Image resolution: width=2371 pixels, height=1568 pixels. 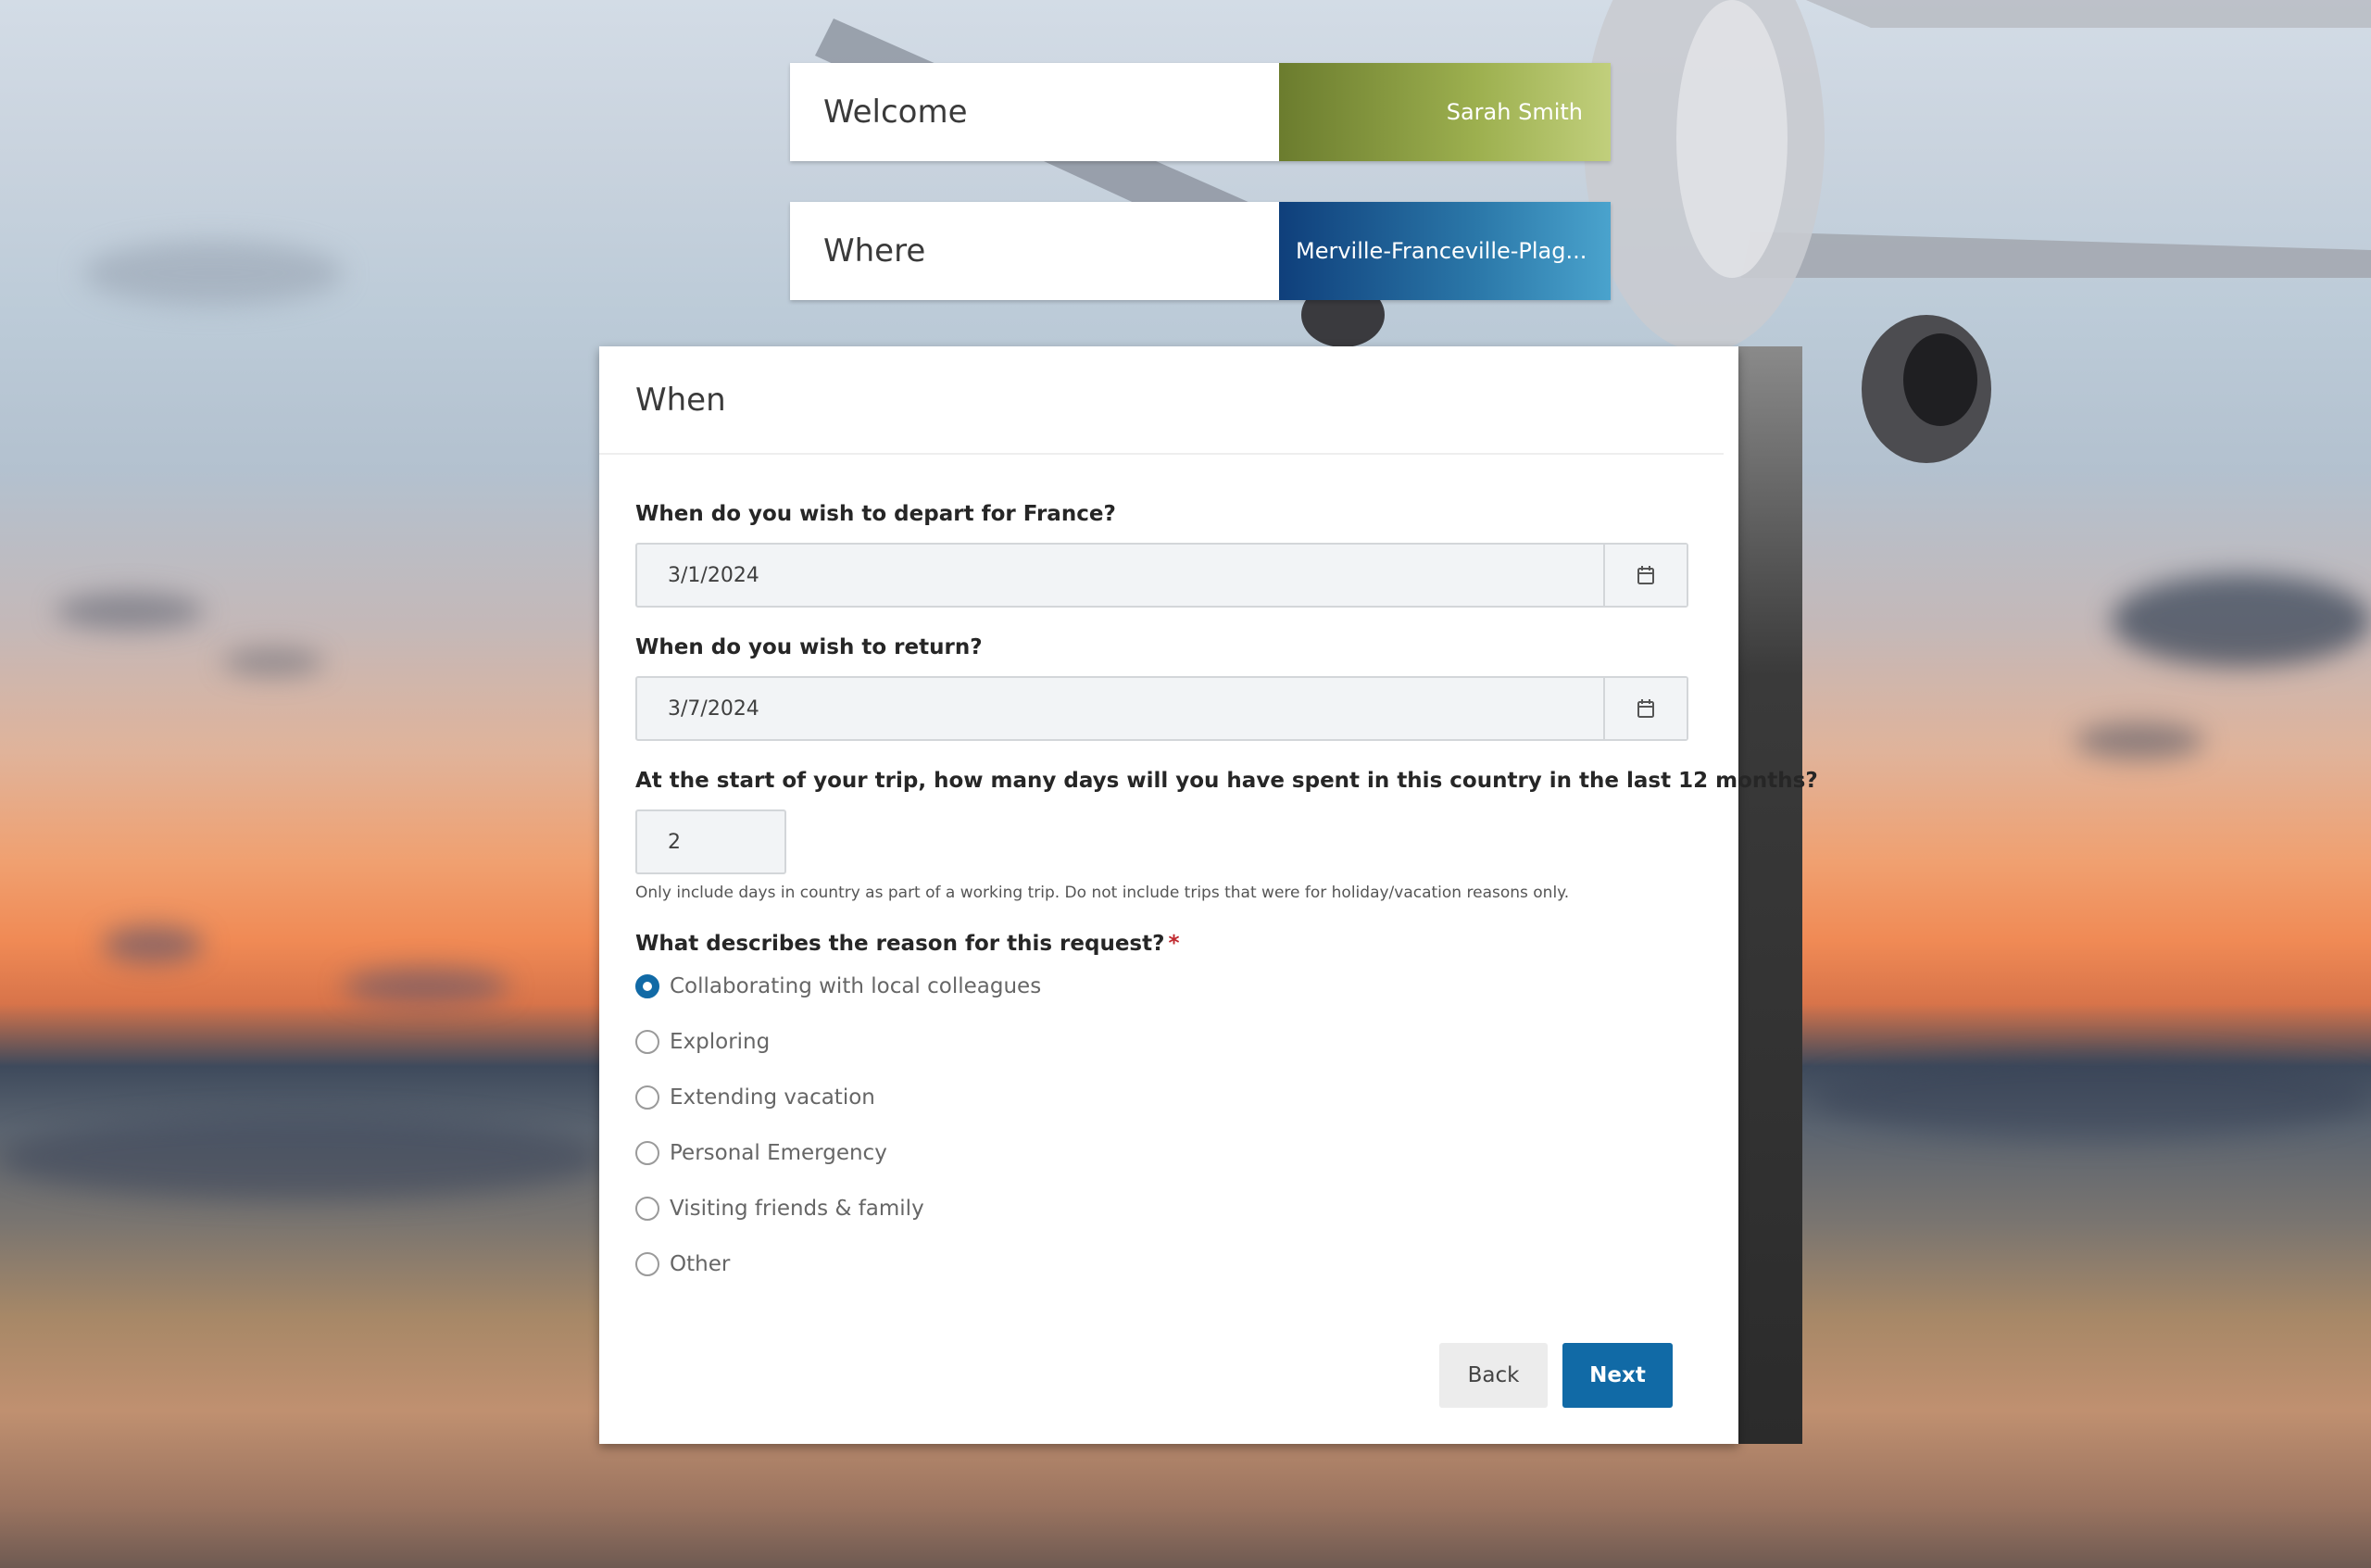 What do you see at coordinates (1034, 251) in the screenshot?
I see `where-label: Where` at bounding box center [1034, 251].